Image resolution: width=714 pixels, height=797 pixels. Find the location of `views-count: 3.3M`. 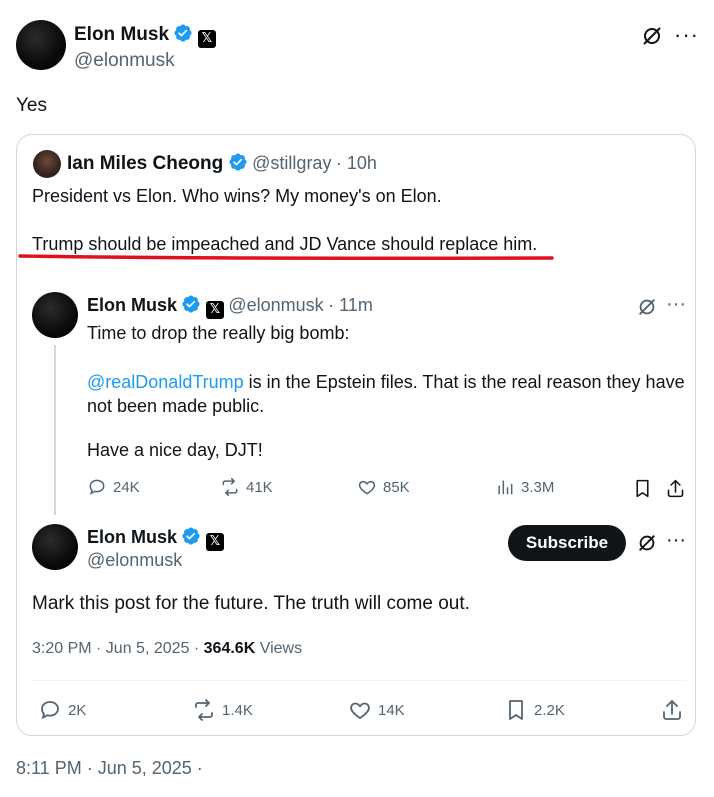

views-count: 3.3M is located at coordinates (538, 487).